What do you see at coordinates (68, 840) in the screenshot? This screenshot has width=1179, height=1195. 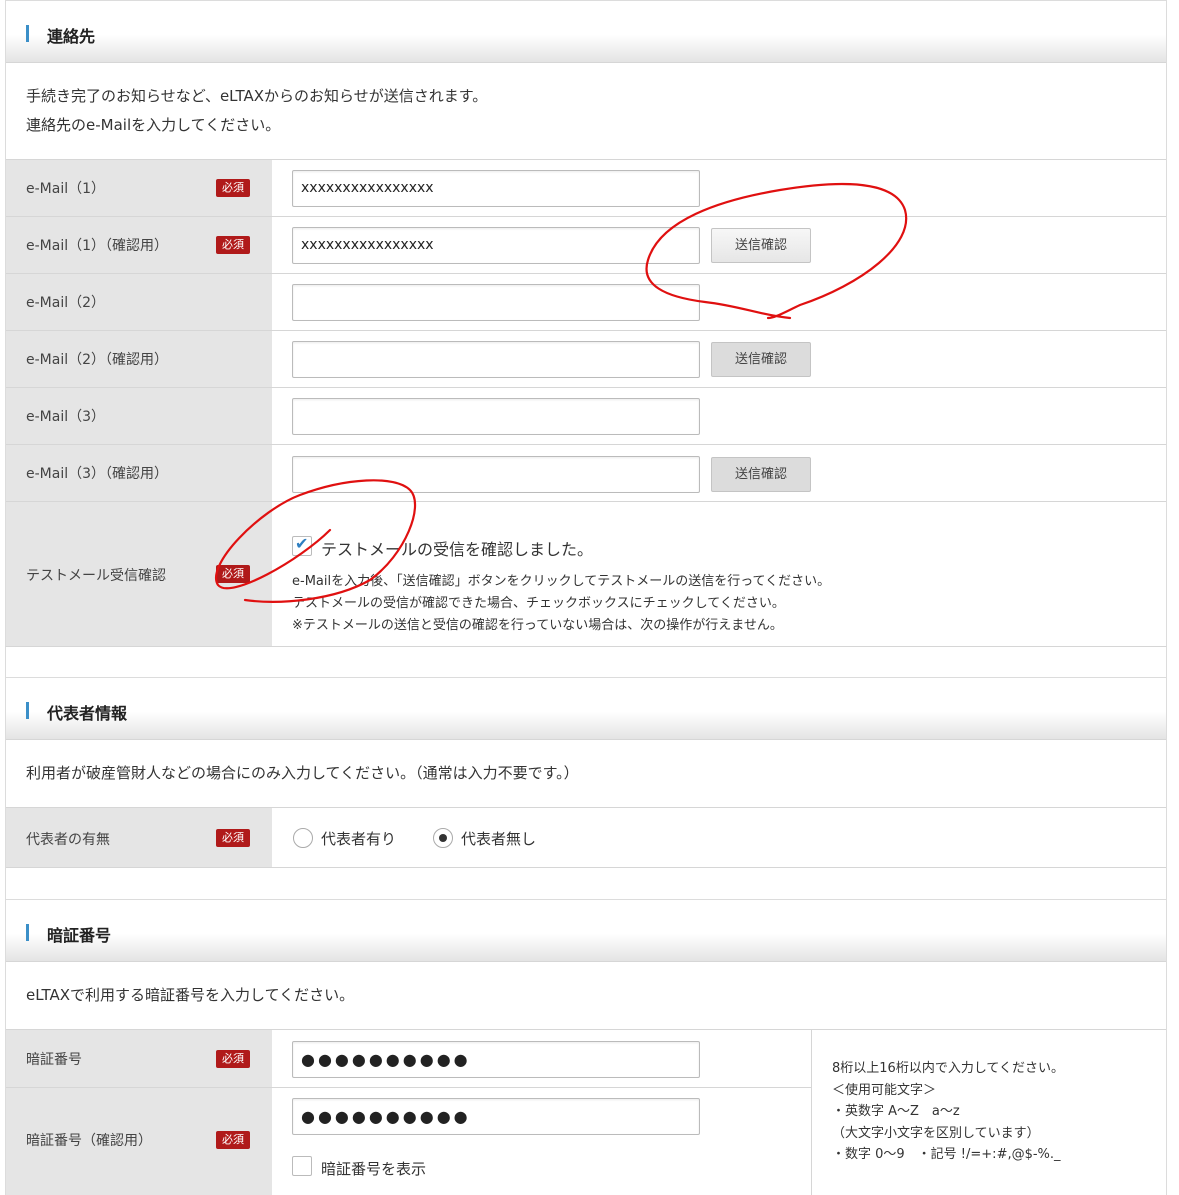 I see `representative-label: 代表者の有無` at bounding box center [68, 840].